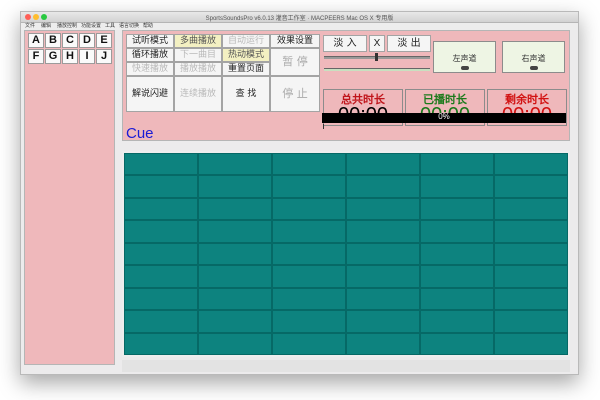 The height and width of the screenshot is (400, 600). I want to click on cue-label: Cue, so click(140, 133).